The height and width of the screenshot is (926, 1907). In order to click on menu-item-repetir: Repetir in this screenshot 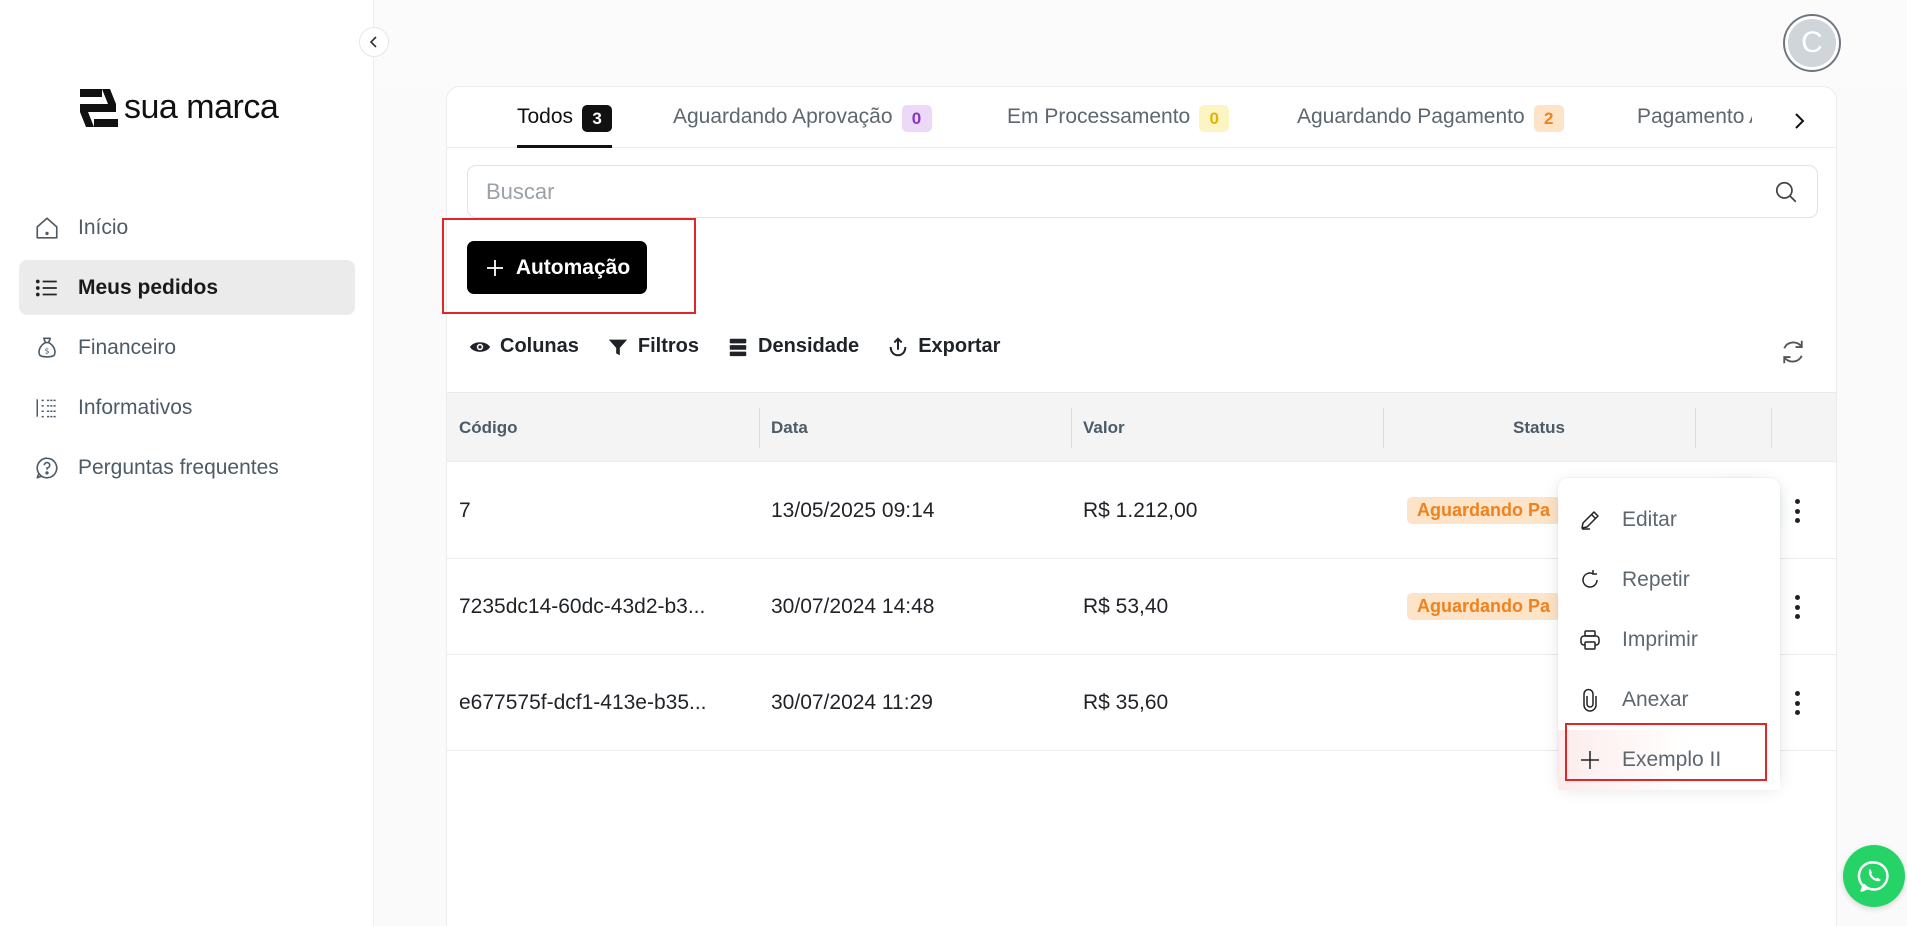, I will do `click(1669, 580)`.